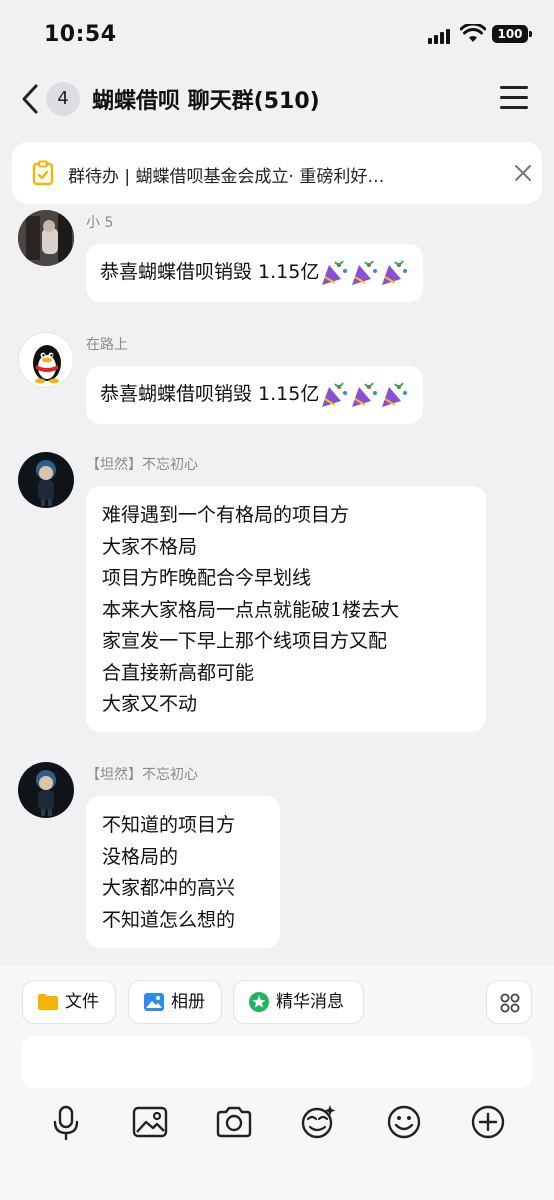  Describe the element at coordinates (259, 1002) in the screenshot. I see `star-icon` at that location.